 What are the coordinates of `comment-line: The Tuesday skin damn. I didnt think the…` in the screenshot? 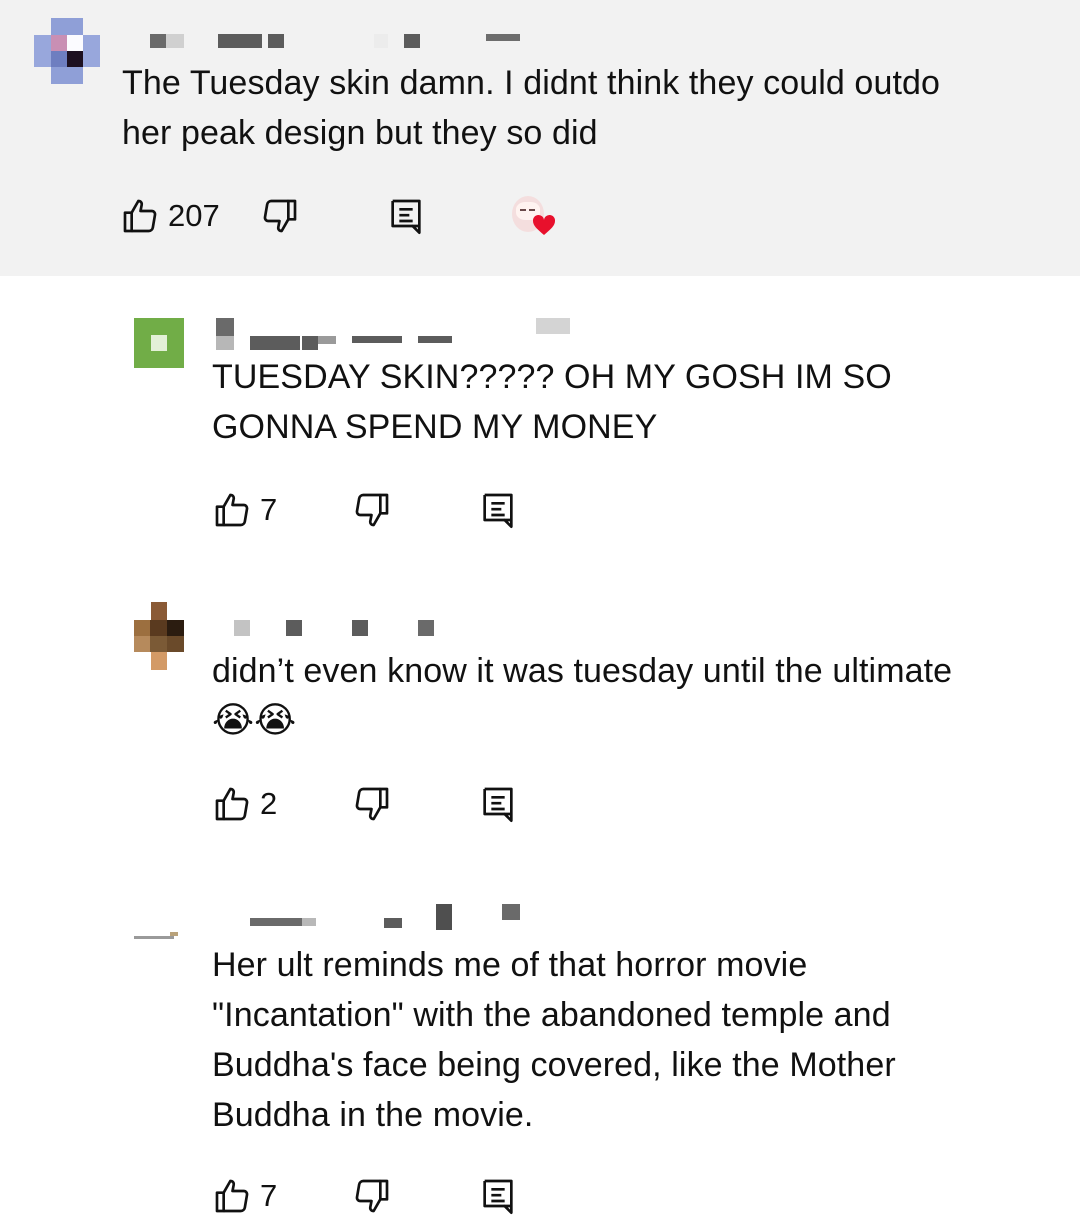 It's located at (531, 83).